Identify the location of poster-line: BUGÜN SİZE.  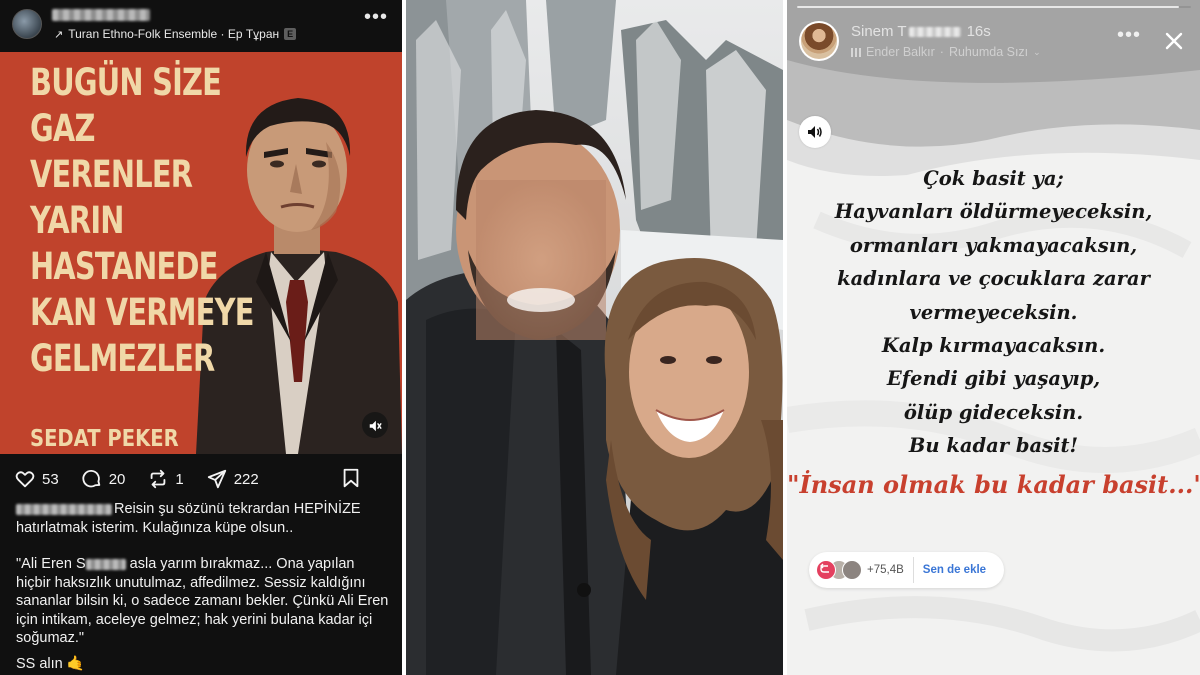
(126, 82).